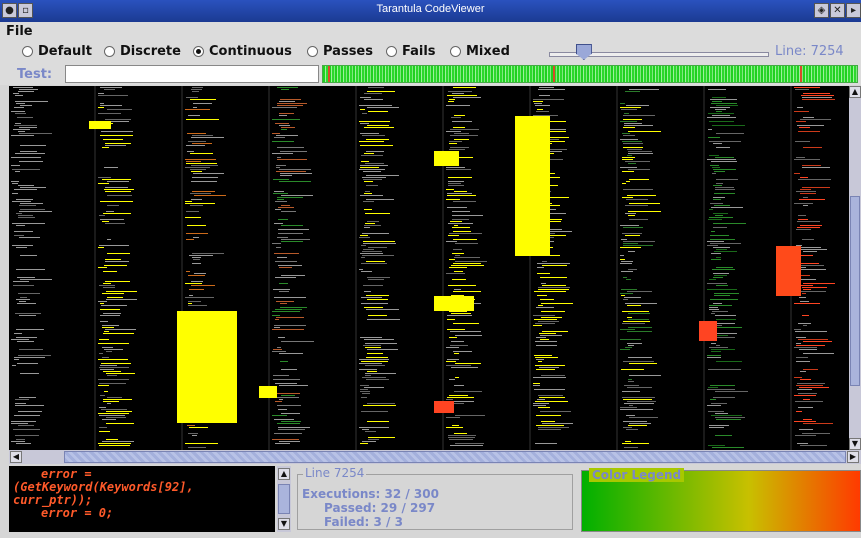  What do you see at coordinates (821, 10) in the screenshot?
I see `restore-icon: ◈` at bounding box center [821, 10].